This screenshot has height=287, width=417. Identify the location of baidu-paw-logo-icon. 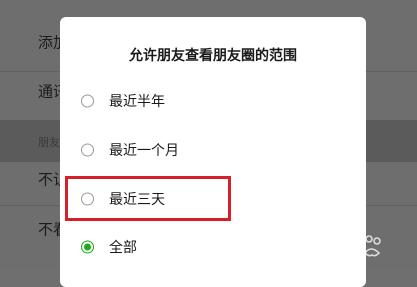
(348, 246).